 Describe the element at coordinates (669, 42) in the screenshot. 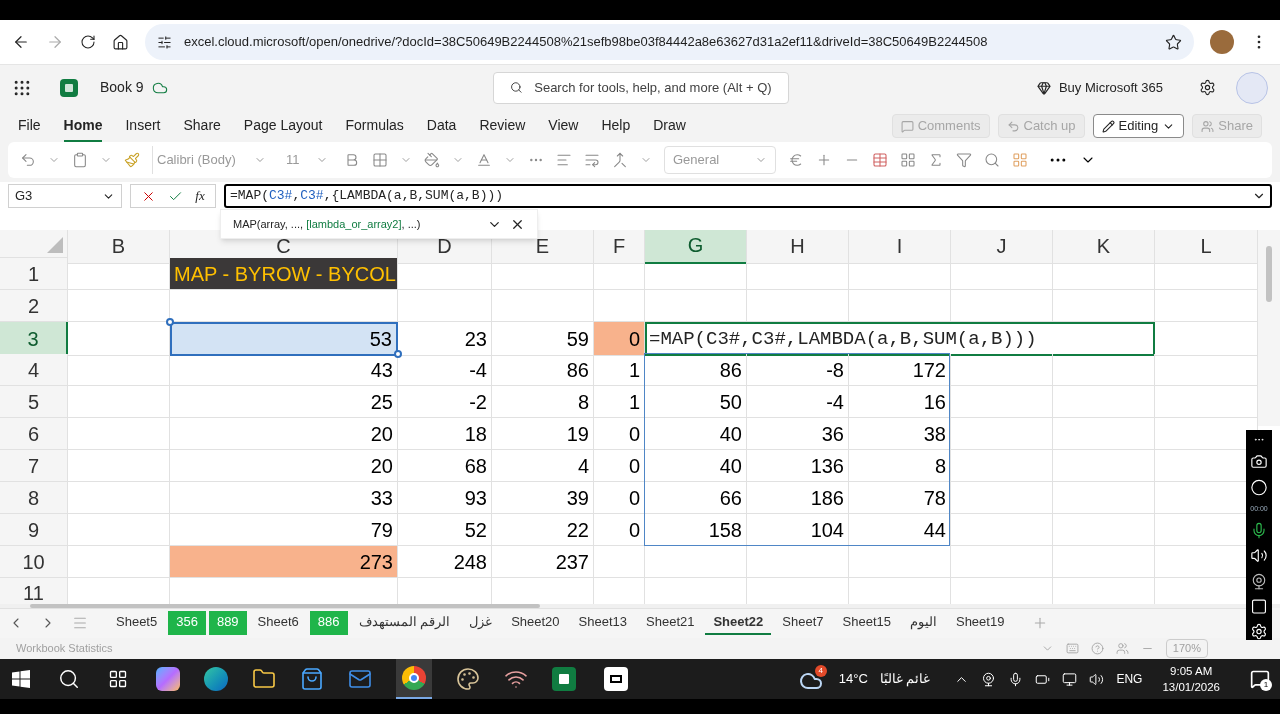

I see `address-bar: excel.cloud.microsoft/open/onedrive/?docId=38C50649B2244508%21sefb98be03f84442a8e63627d31a2ef11&driveId=38C50649B2244508` at that location.